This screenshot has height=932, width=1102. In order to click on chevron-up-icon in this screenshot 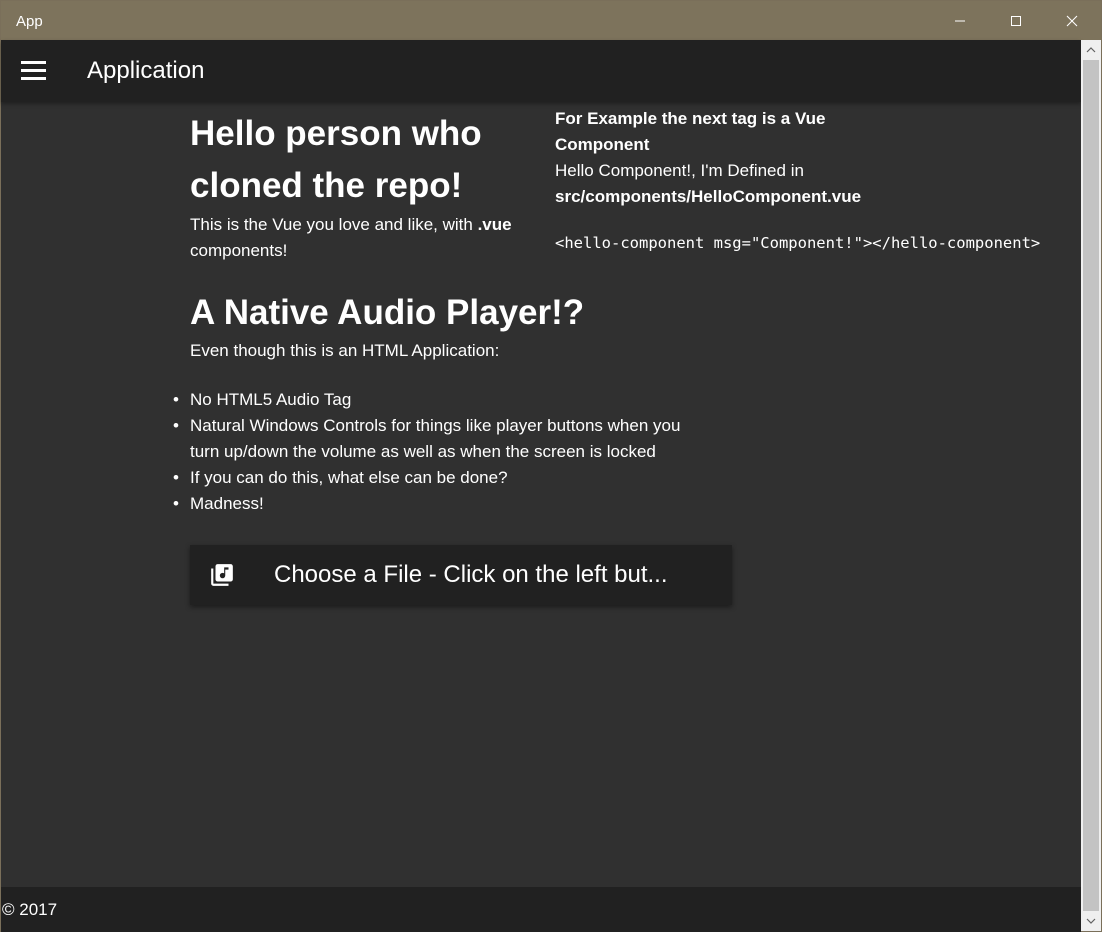, I will do `click(1091, 50)`.